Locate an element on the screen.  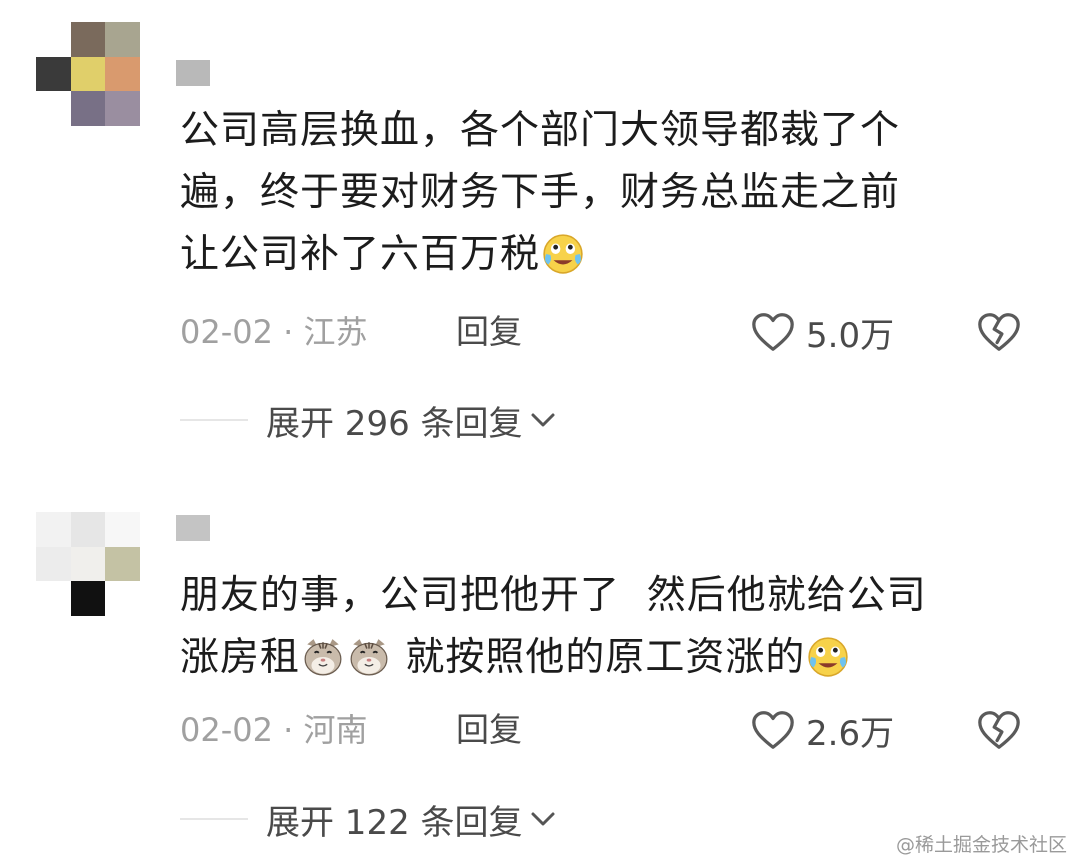
comment-location: 河南 is located at coordinates (335, 730).